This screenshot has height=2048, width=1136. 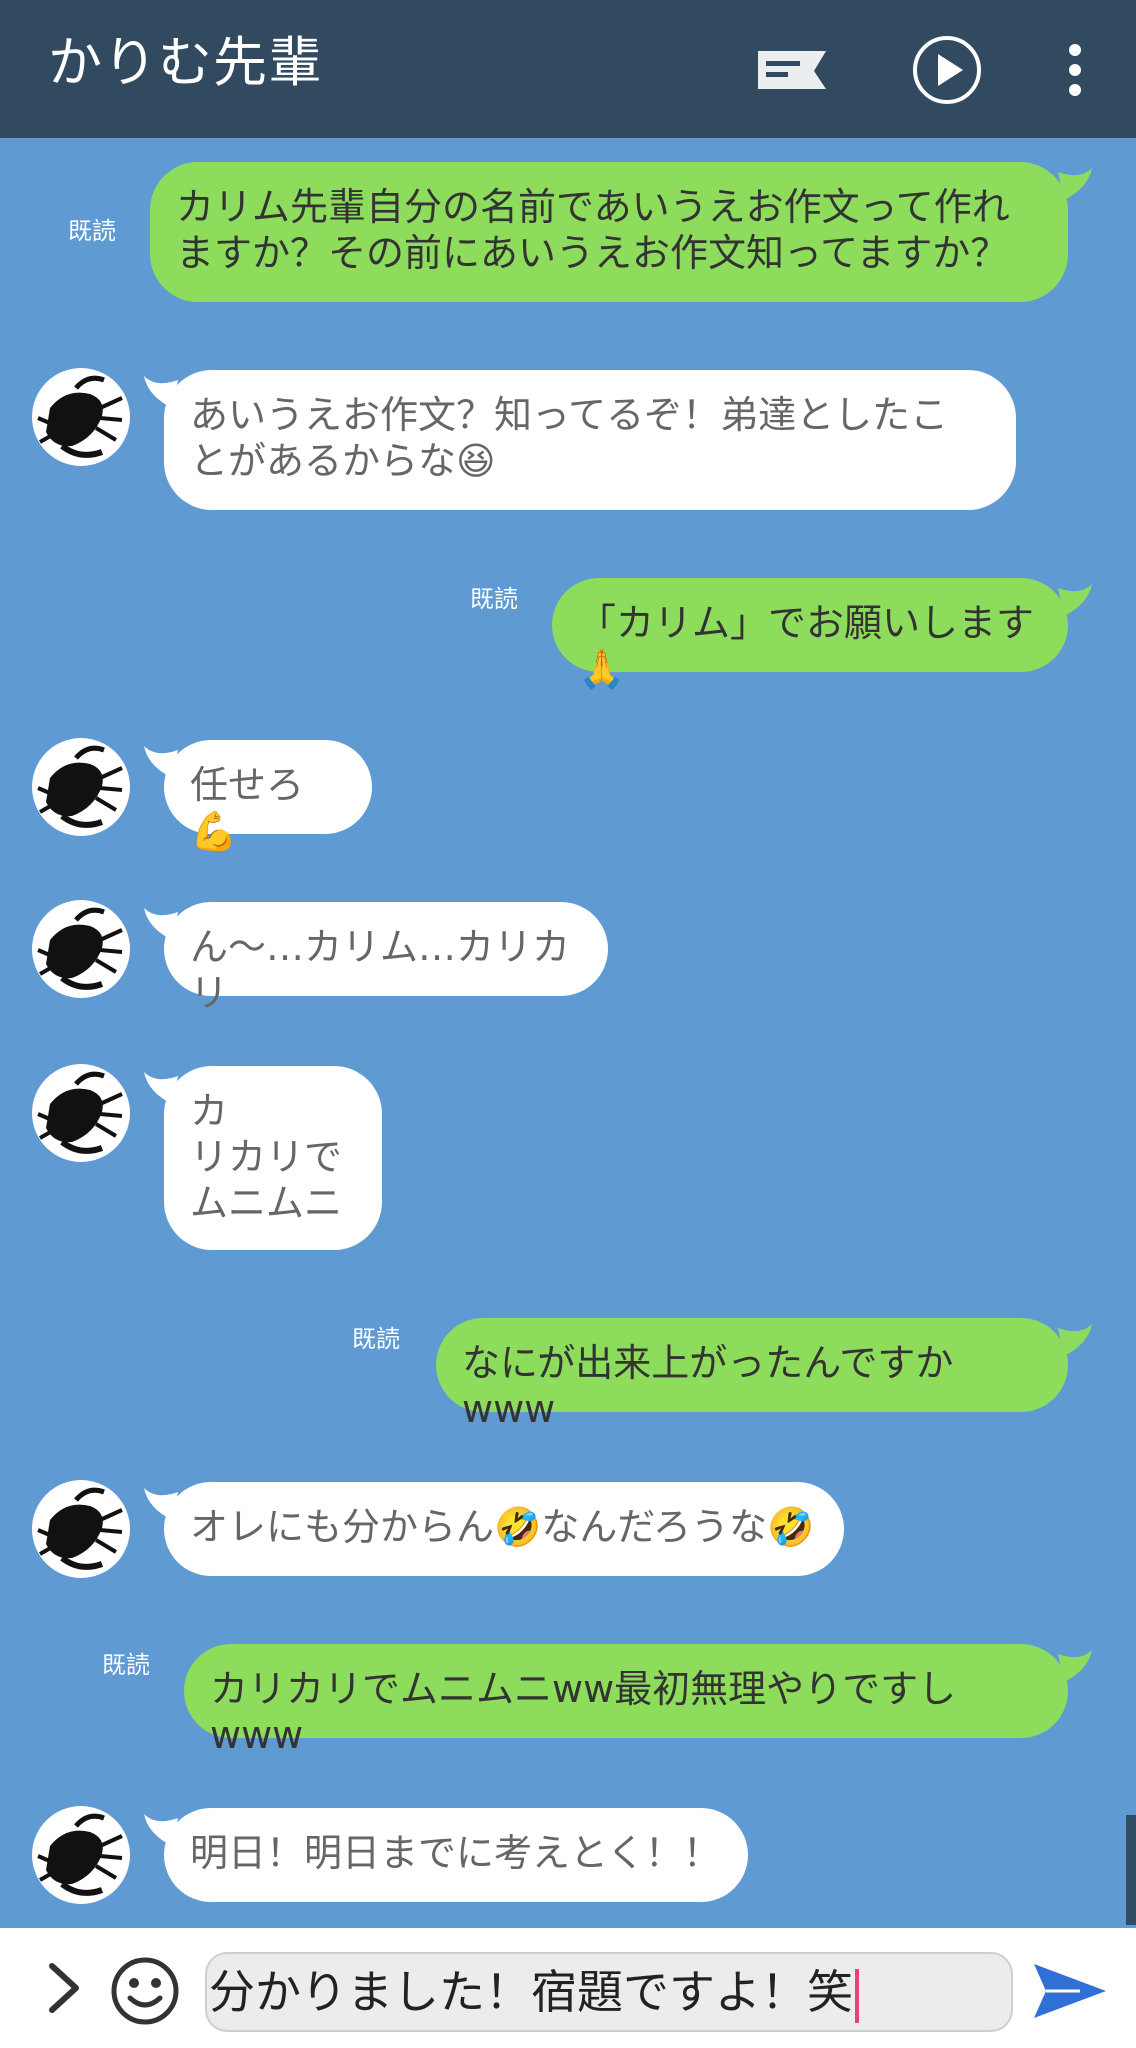 I want to click on play-button, so click(x=947, y=70).